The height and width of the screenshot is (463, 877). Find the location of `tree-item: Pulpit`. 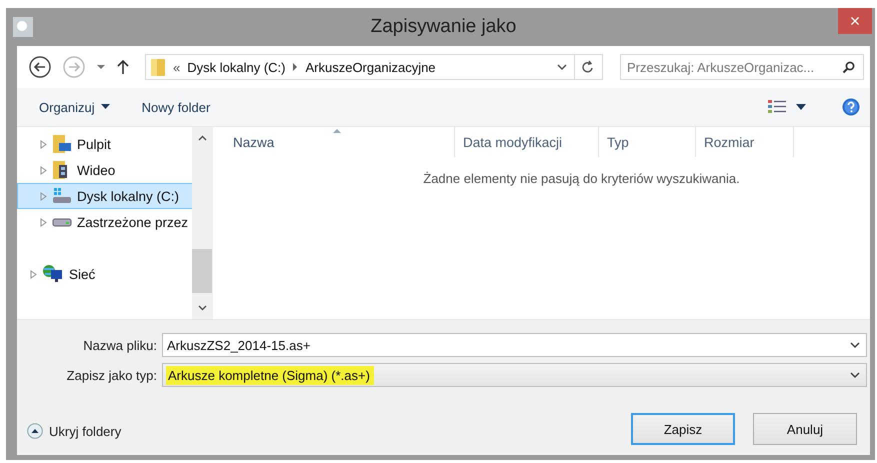

tree-item: Pulpit is located at coordinates (104, 144).